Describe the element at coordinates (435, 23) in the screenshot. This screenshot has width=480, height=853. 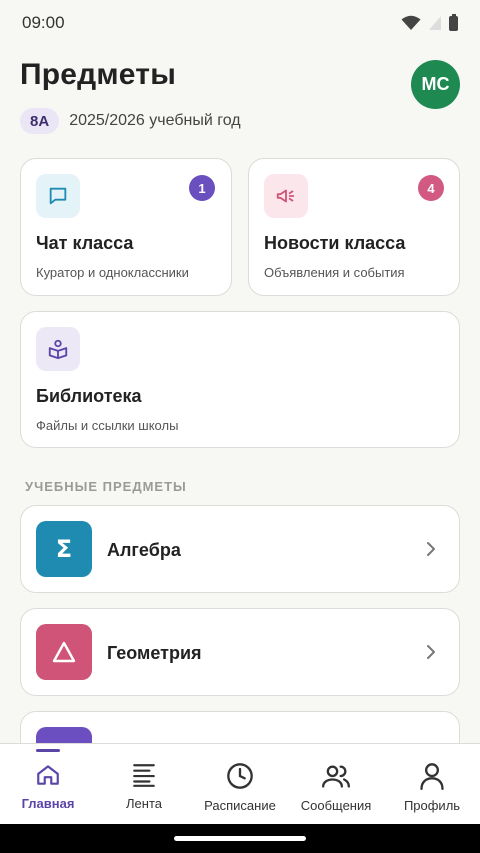
I see `signal-icon` at that location.